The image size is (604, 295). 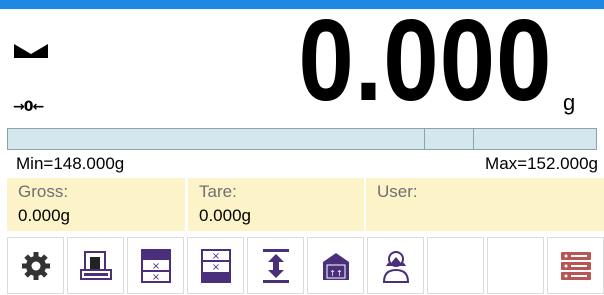 I want to click on tare-panel: Tare: 0.000g, so click(x=276, y=204).